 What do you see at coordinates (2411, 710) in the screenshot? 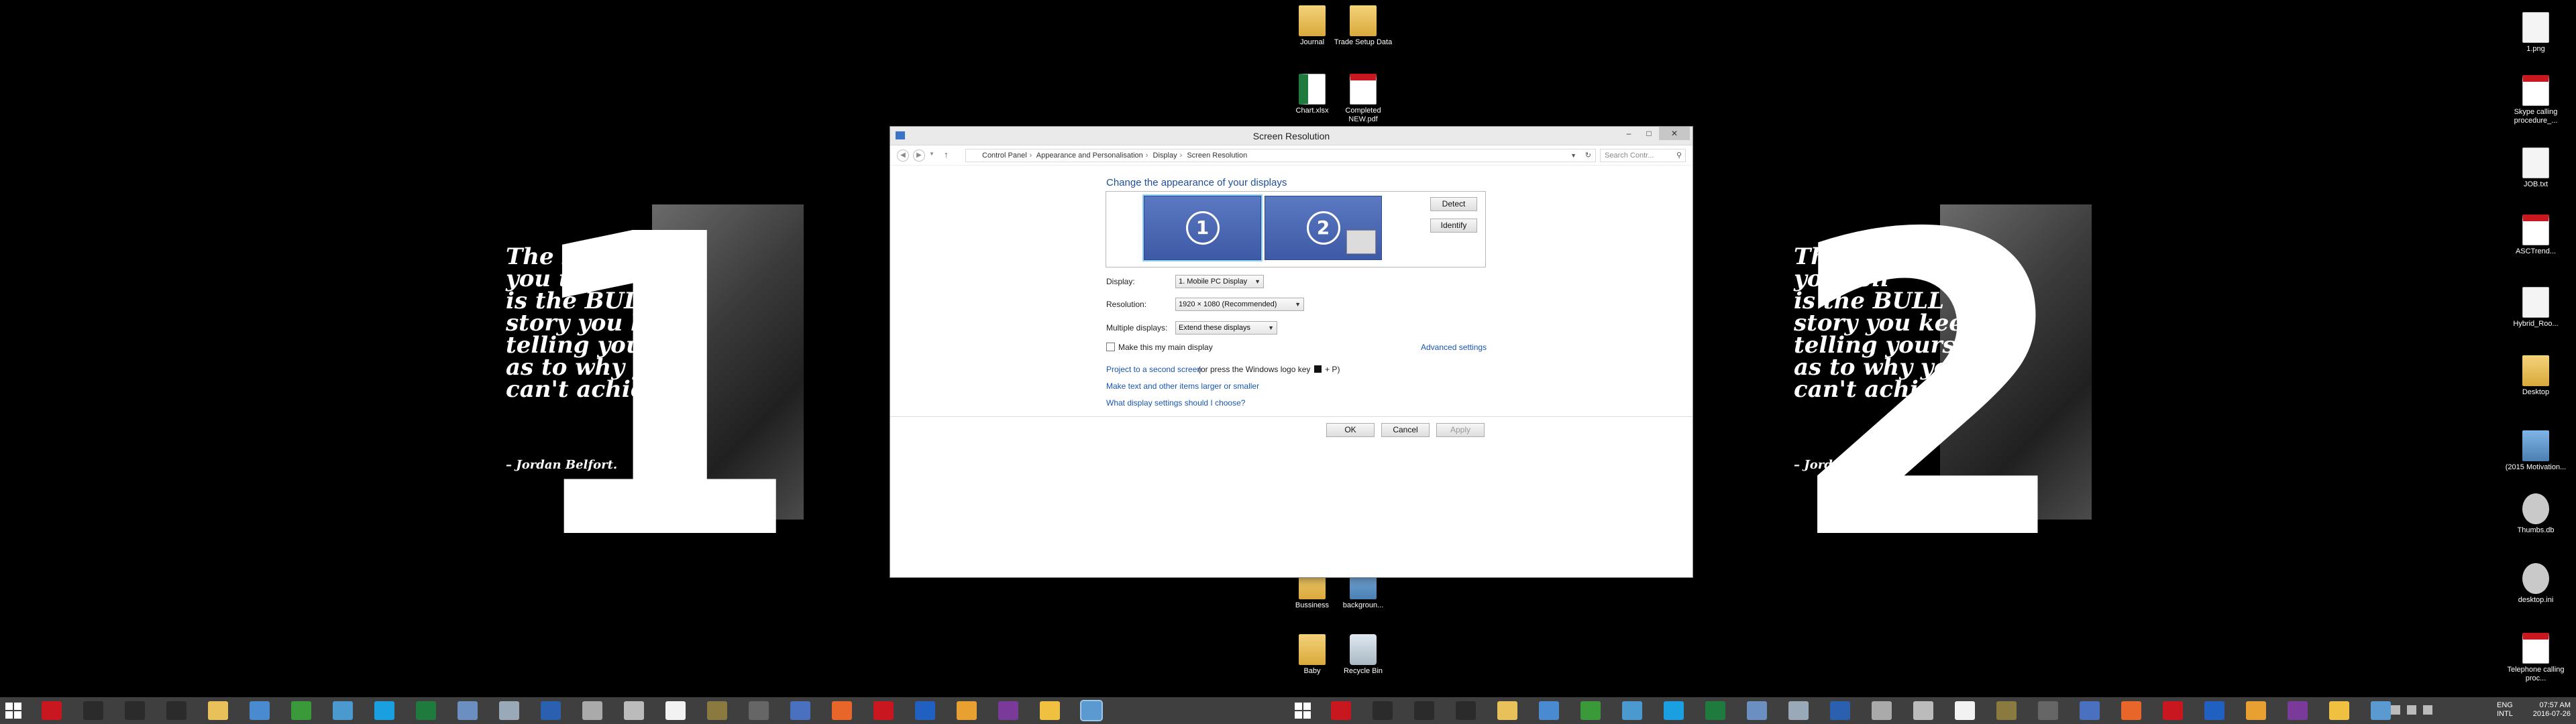
I see `battery-icon` at bounding box center [2411, 710].